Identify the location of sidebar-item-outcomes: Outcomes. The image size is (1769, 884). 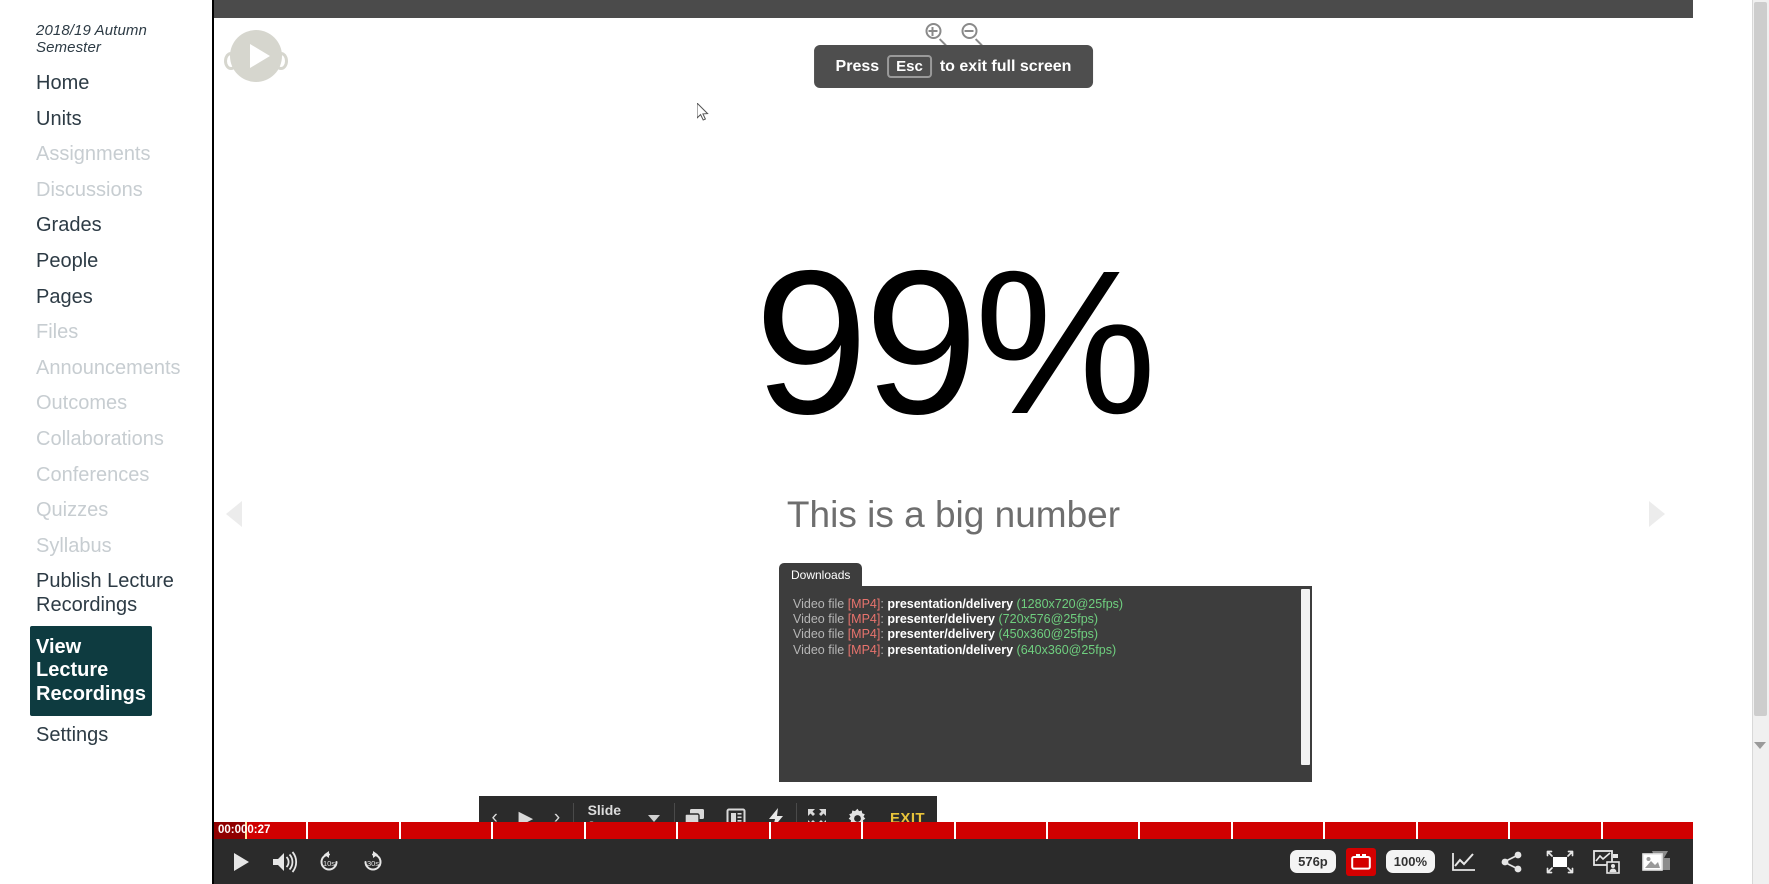
(82, 403).